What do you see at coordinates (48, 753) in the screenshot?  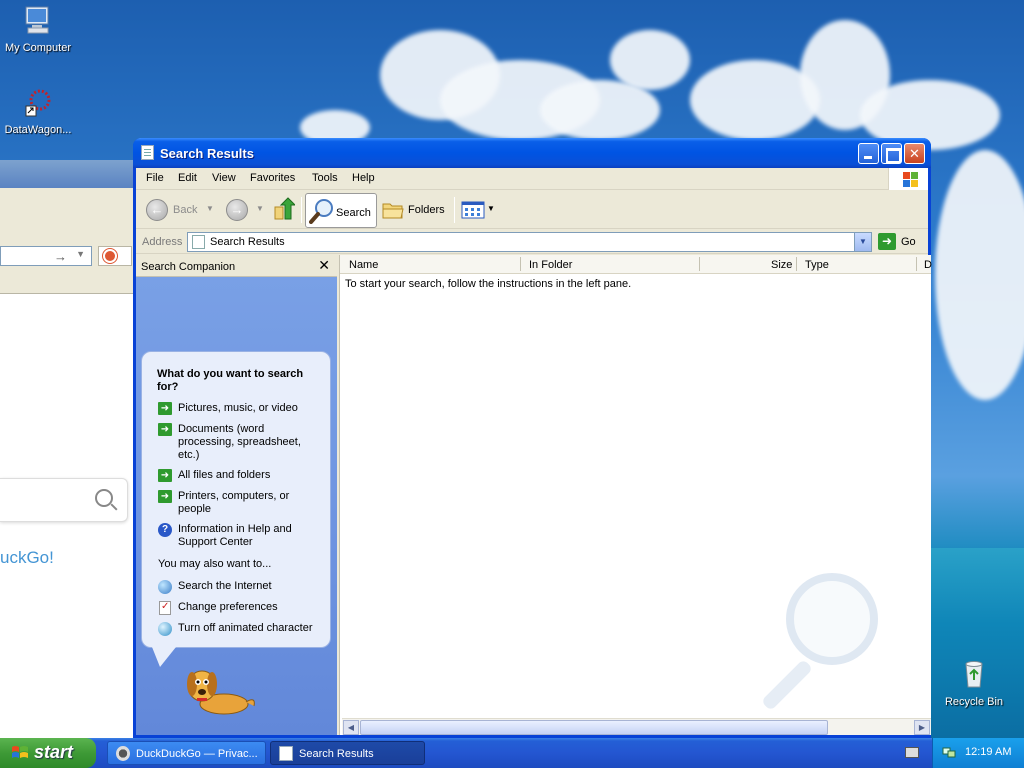 I see `start-button: start` at bounding box center [48, 753].